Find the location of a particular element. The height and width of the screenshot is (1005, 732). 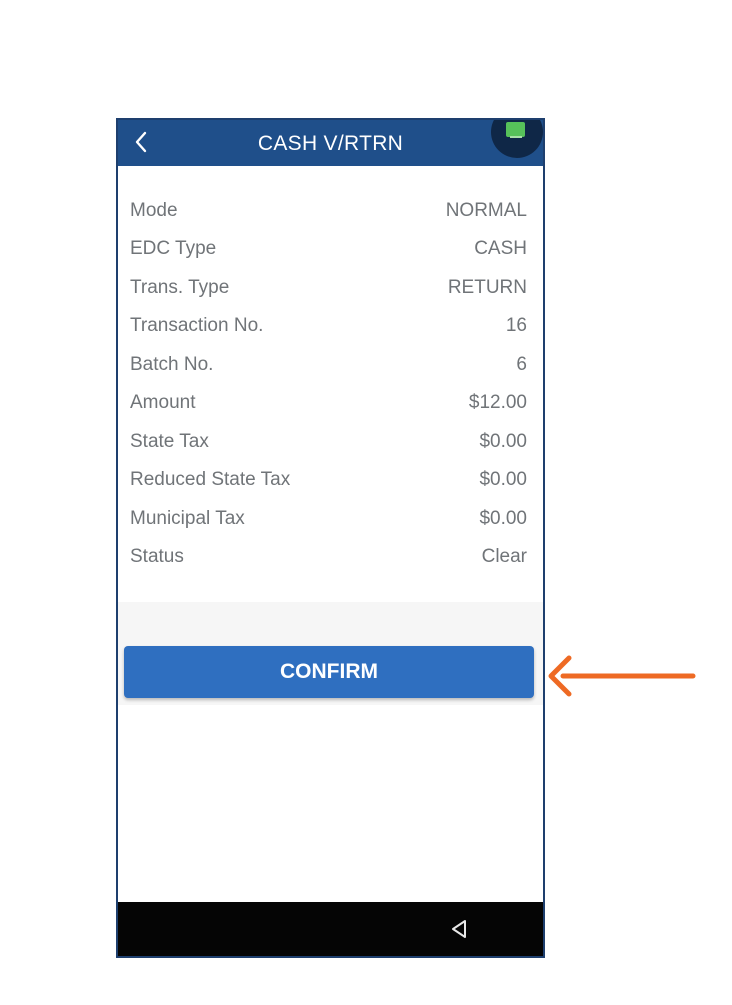

android-nav-bar is located at coordinates (330, 929).